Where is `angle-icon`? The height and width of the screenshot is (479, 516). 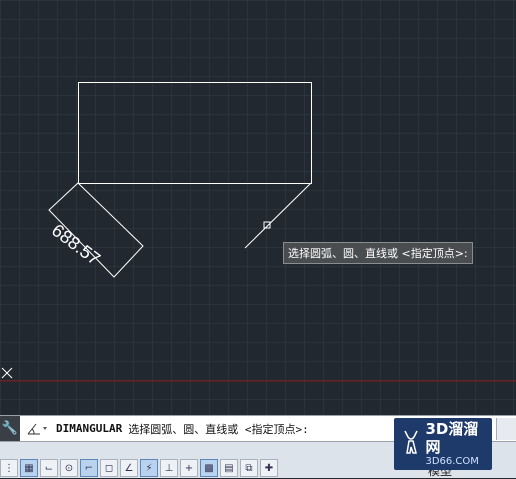
angle-icon is located at coordinates (37, 428).